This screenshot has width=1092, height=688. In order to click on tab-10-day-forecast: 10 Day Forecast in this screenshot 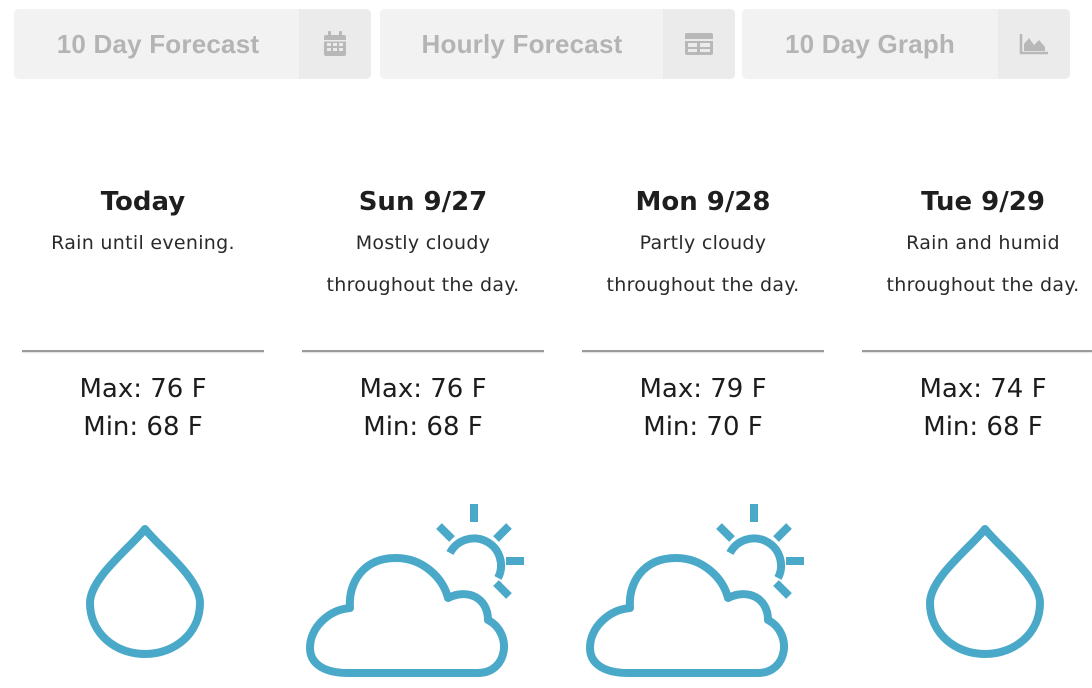, I will do `click(192, 44)`.